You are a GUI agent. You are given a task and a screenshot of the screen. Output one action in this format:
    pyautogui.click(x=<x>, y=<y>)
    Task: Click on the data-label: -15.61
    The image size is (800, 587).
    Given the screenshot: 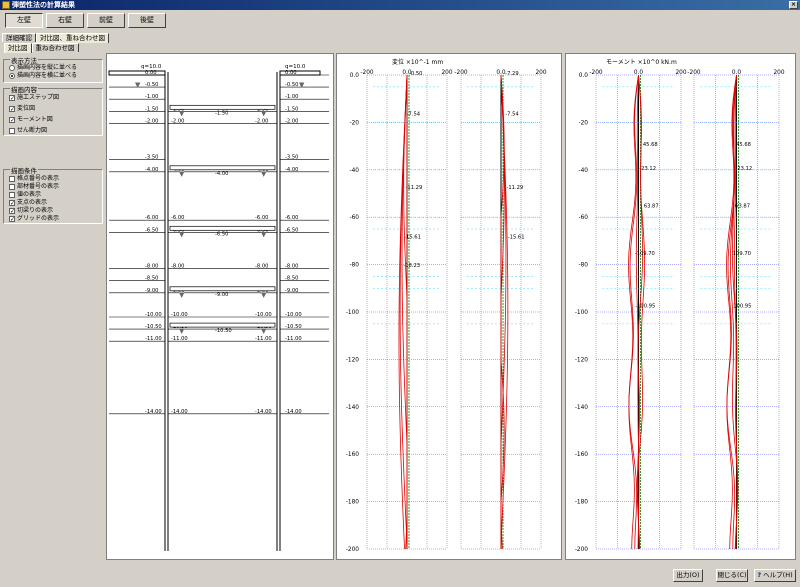 What is the action you would take?
    pyautogui.click(x=412, y=238)
    